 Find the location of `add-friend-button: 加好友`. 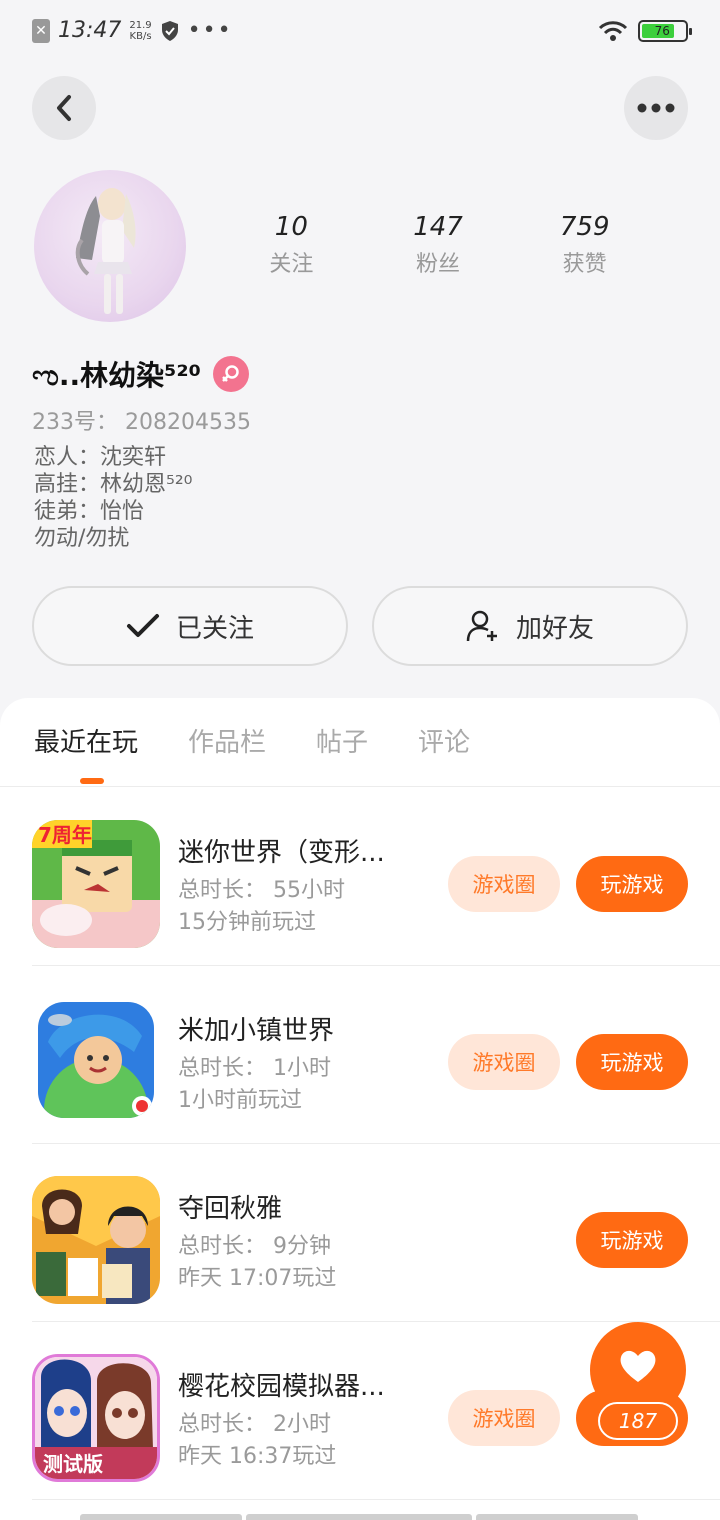

add-friend-button: 加好友 is located at coordinates (530, 626).